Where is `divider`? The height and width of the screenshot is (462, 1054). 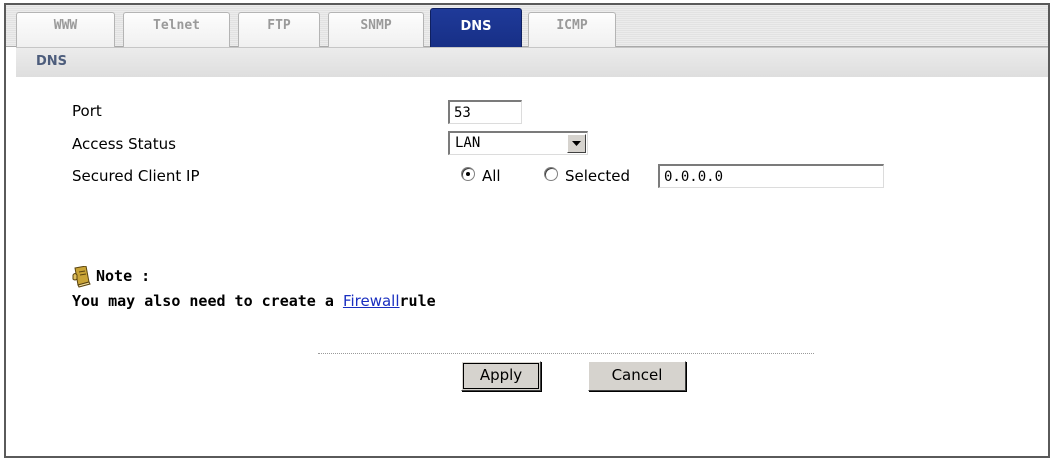 divider is located at coordinates (566, 353).